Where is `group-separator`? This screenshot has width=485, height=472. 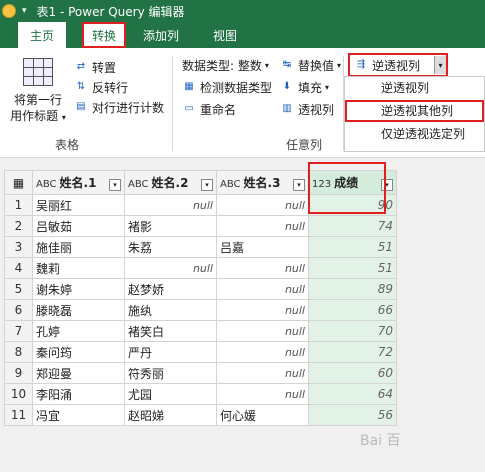
group-separator is located at coordinates (172, 103).